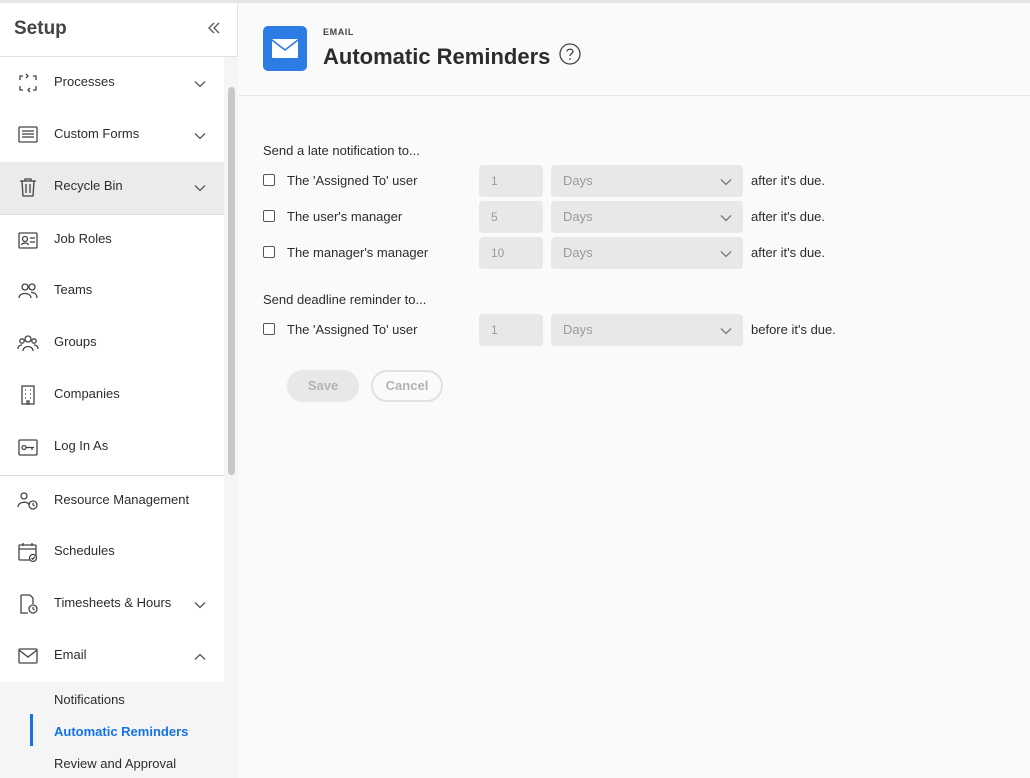  I want to click on sidebar-item-companies: Companies, so click(112, 396).